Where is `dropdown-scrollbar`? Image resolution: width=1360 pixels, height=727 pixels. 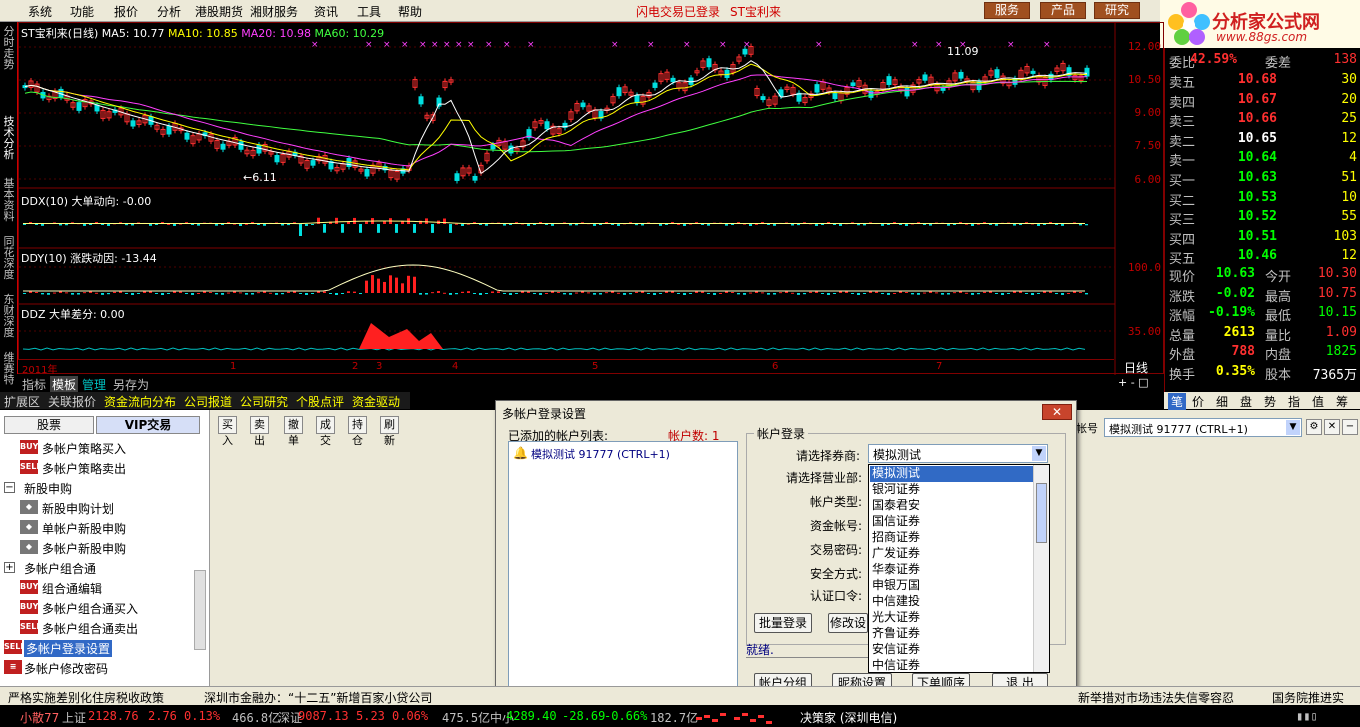 dropdown-scrollbar is located at coordinates (1041, 568).